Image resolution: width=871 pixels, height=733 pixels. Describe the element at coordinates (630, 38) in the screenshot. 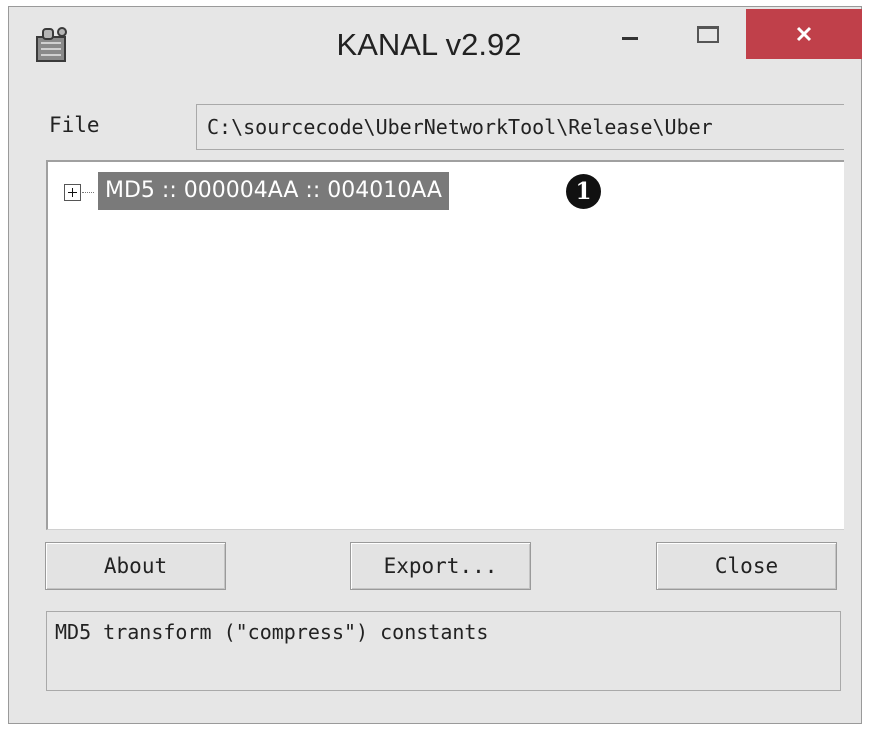

I see `minimize-icon` at that location.